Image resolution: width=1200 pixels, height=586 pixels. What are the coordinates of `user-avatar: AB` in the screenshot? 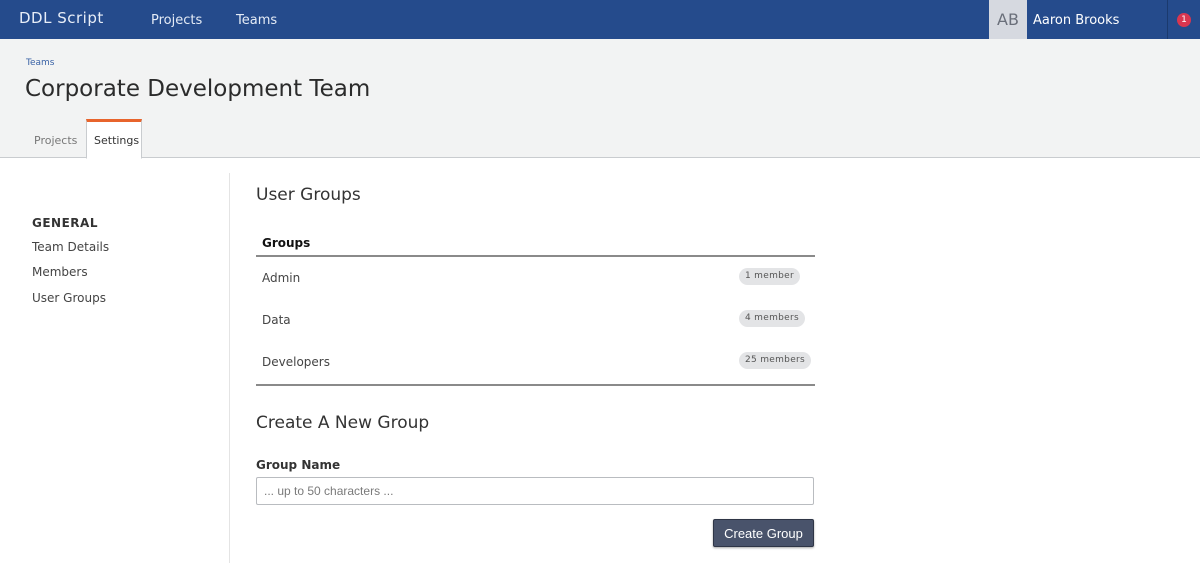 It's located at (1008, 19).